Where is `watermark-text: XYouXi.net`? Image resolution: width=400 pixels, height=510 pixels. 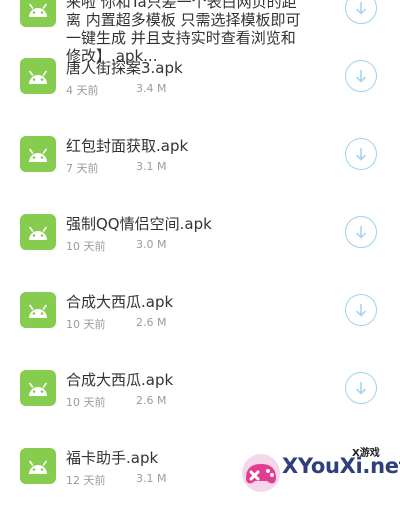
watermark-text: XYouXi.net is located at coordinates (341, 466).